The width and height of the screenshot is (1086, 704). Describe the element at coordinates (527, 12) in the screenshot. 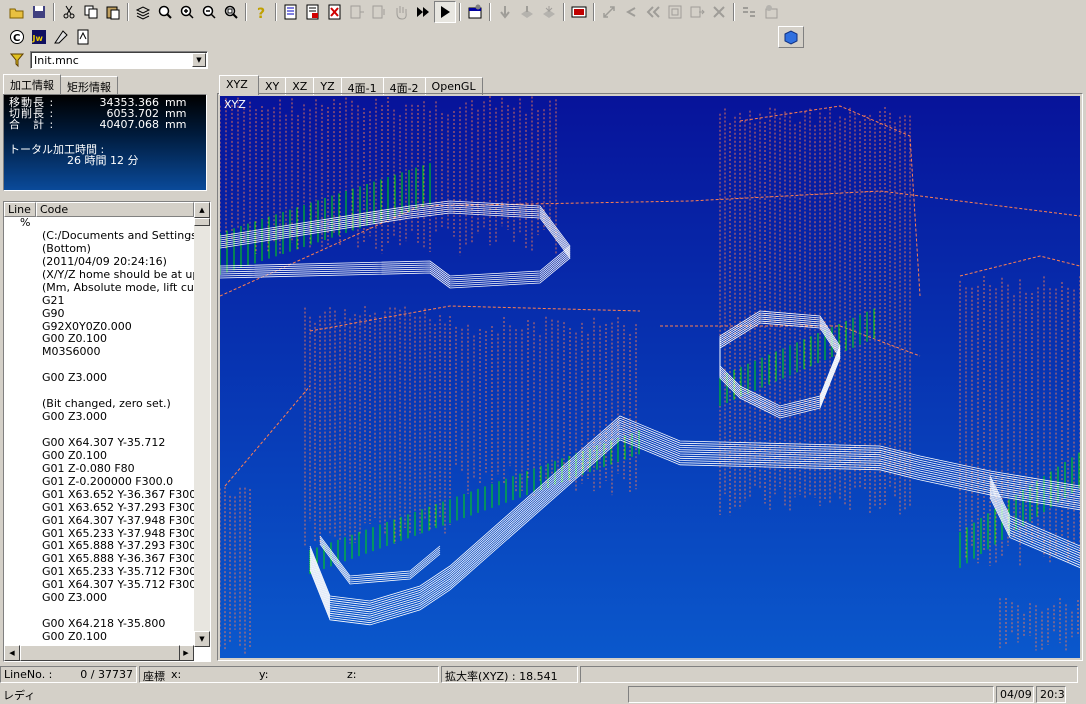

I see `tool2-icon` at that location.